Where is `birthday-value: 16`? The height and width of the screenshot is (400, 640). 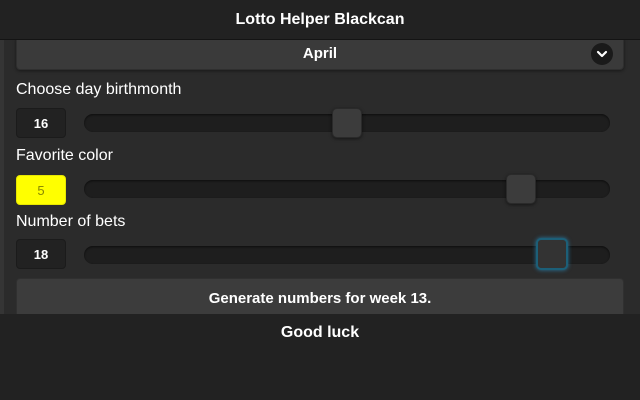
birthday-value: 16 is located at coordinates (41, 123).